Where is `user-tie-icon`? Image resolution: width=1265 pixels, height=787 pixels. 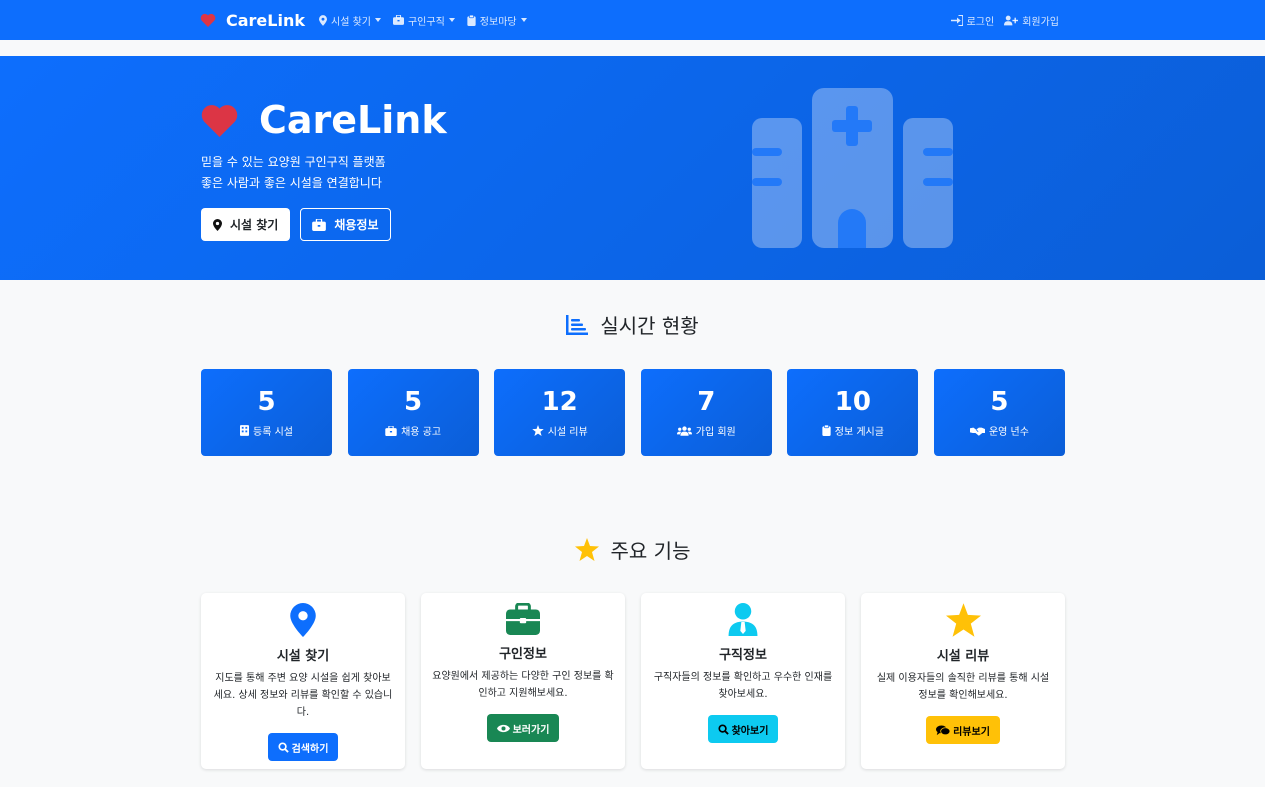 user-tie-icon is located at coordinates (743, 619).